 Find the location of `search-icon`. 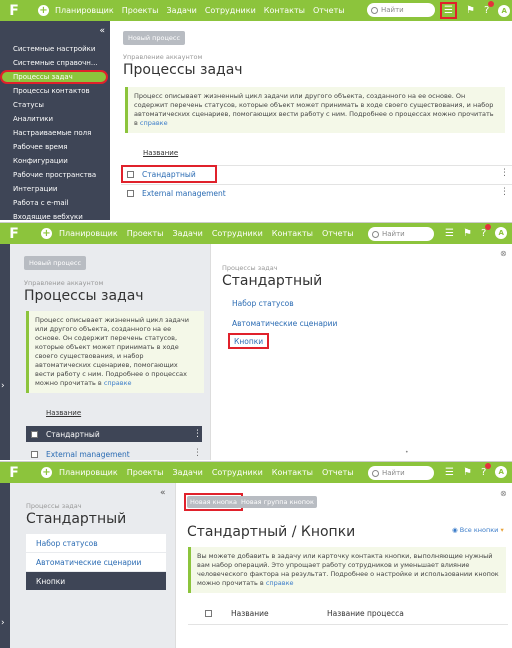

search-icon is located at coordinates (374, 10).